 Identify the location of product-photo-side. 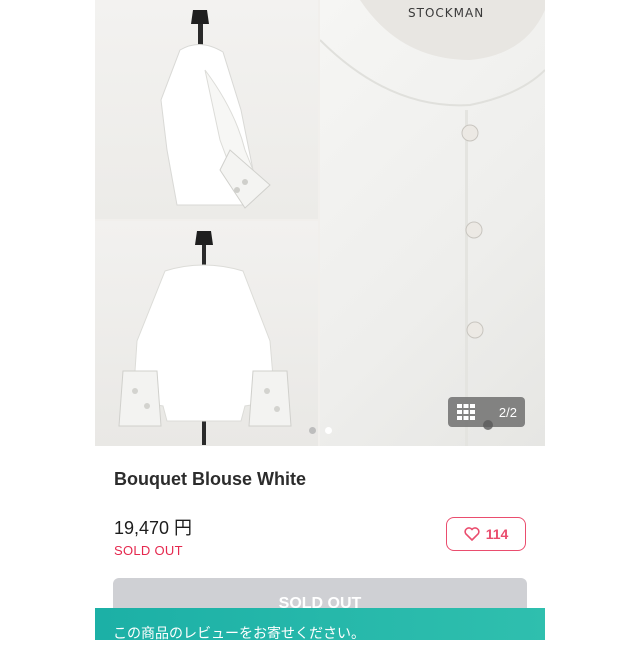
(206, 109).